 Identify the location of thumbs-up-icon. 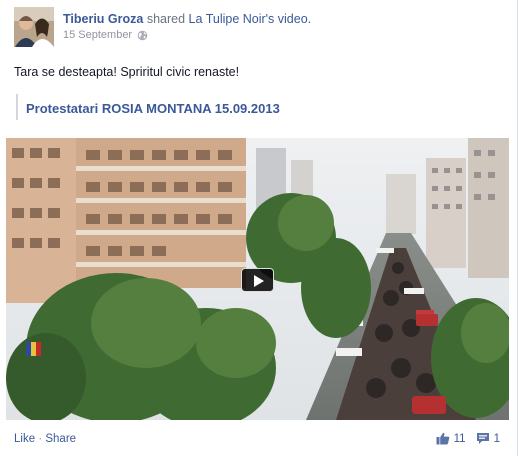
(443, 438).